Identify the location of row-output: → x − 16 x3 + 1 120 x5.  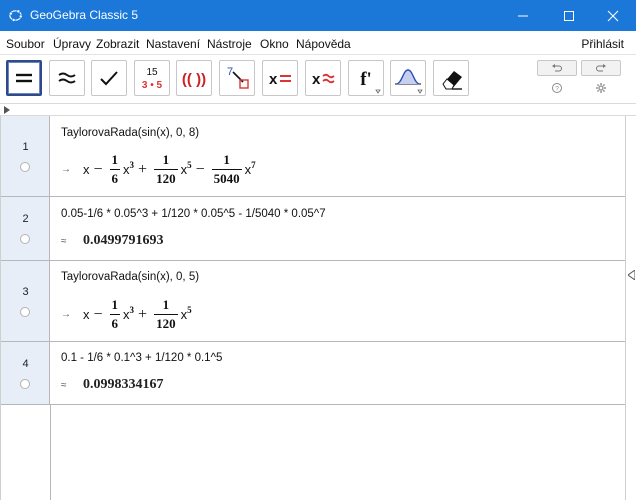
(126, 314).